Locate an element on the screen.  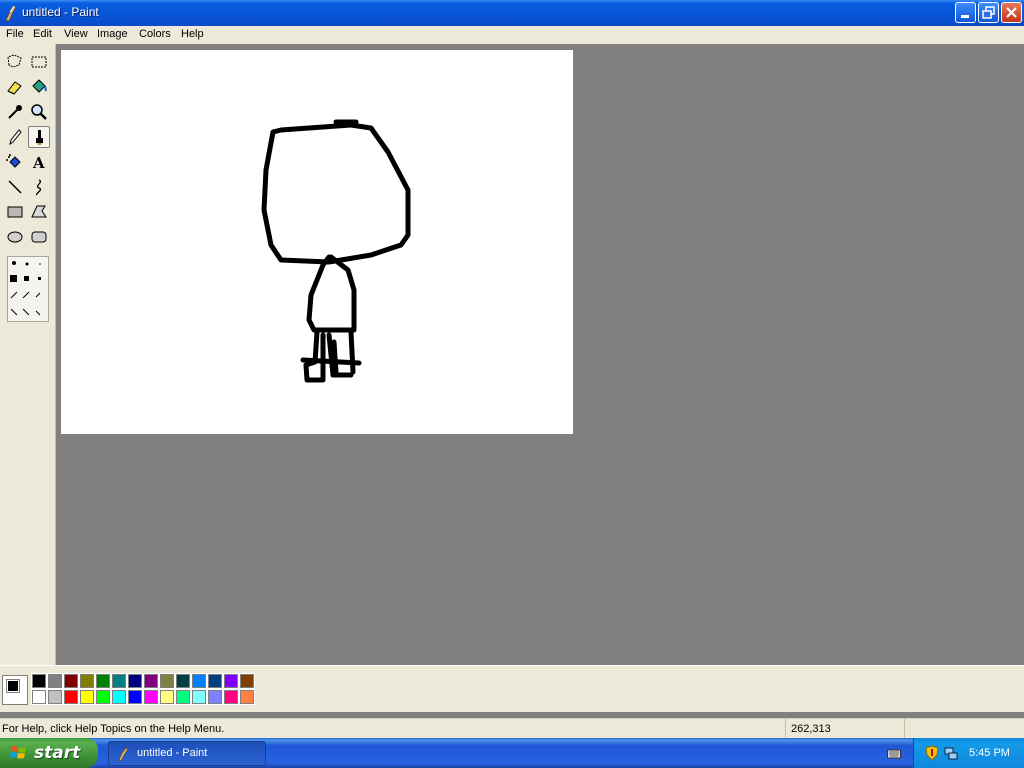
magnifier-icon is located at coordinates (39, 112).